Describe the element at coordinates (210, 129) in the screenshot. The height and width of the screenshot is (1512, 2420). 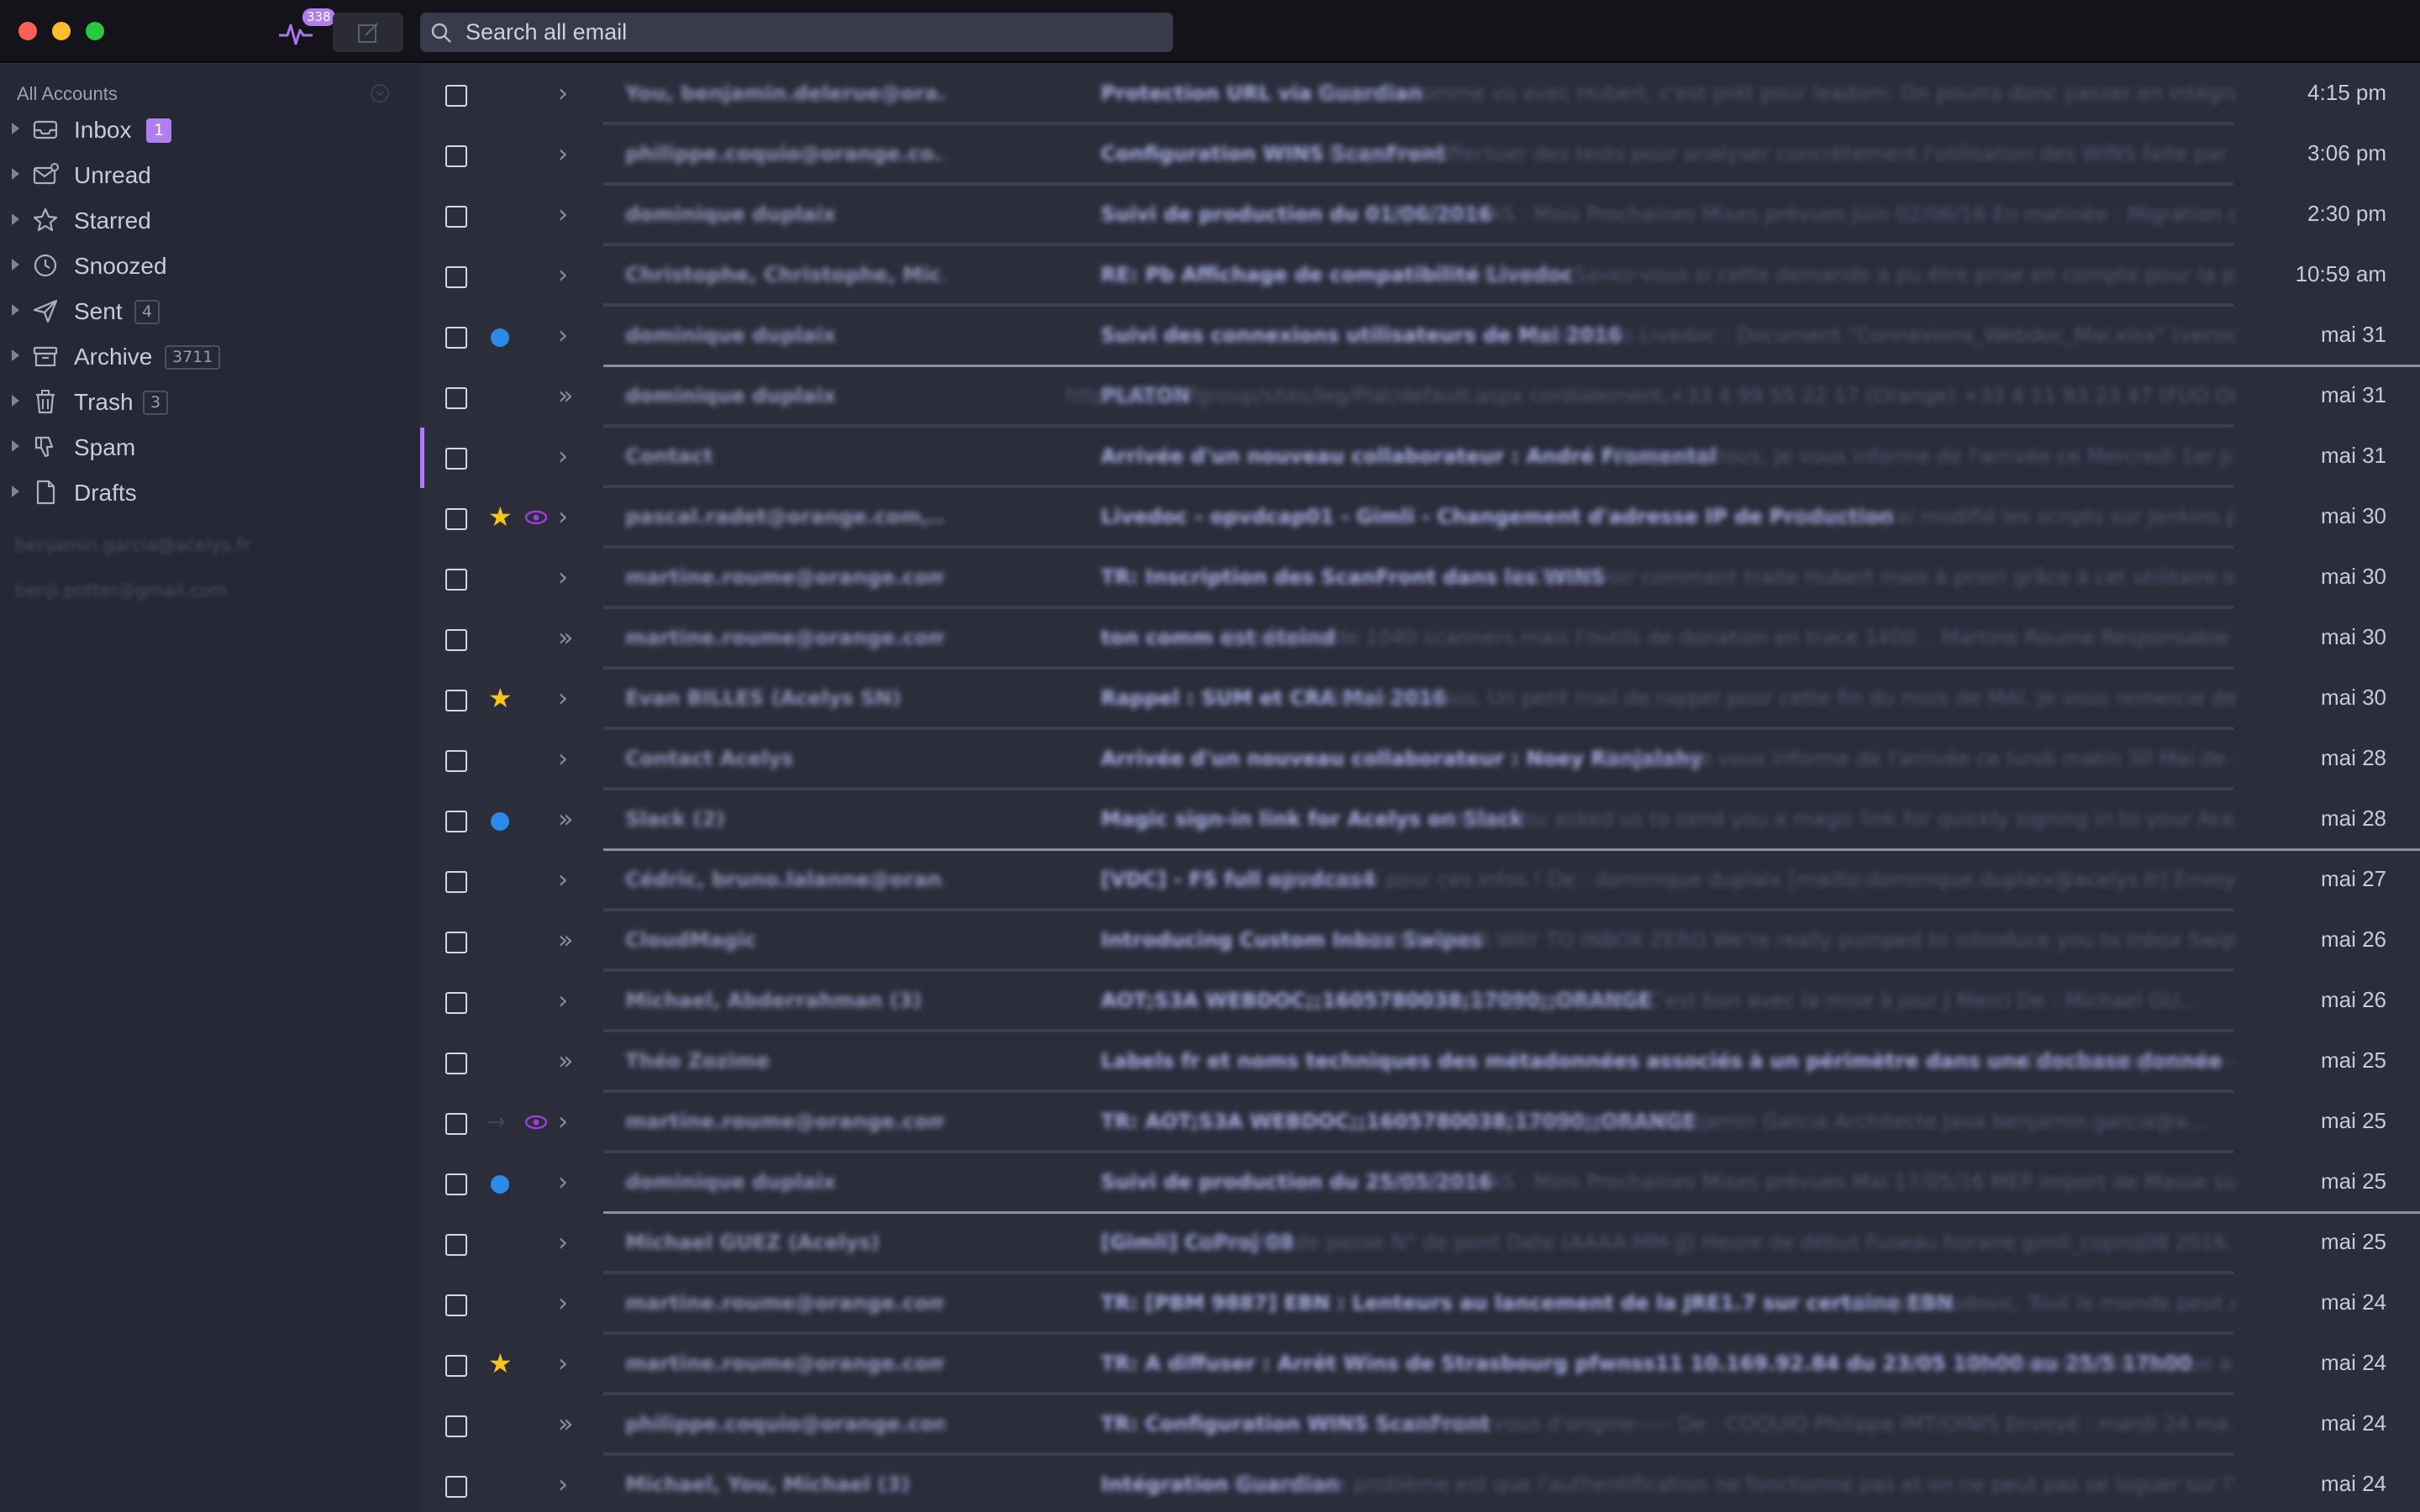
I see `sidebar-item-inbox: Inbox 1` at that location.